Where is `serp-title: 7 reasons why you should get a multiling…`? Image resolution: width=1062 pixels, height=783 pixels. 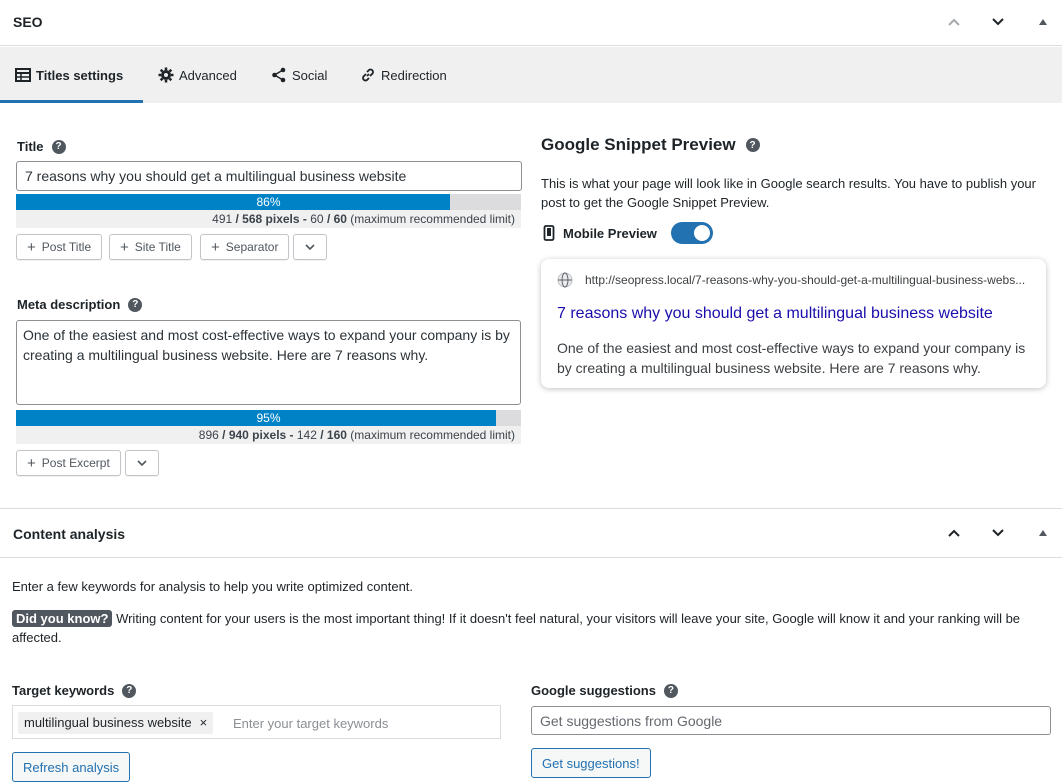 serp-title: 7 reasons why you should get a multiling… is located at coordinates (775, 313).